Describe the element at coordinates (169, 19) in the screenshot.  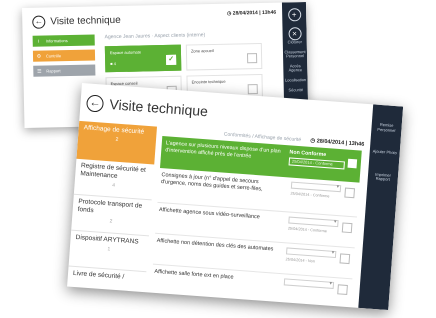
I see `header: ← Visite technique` at that location.